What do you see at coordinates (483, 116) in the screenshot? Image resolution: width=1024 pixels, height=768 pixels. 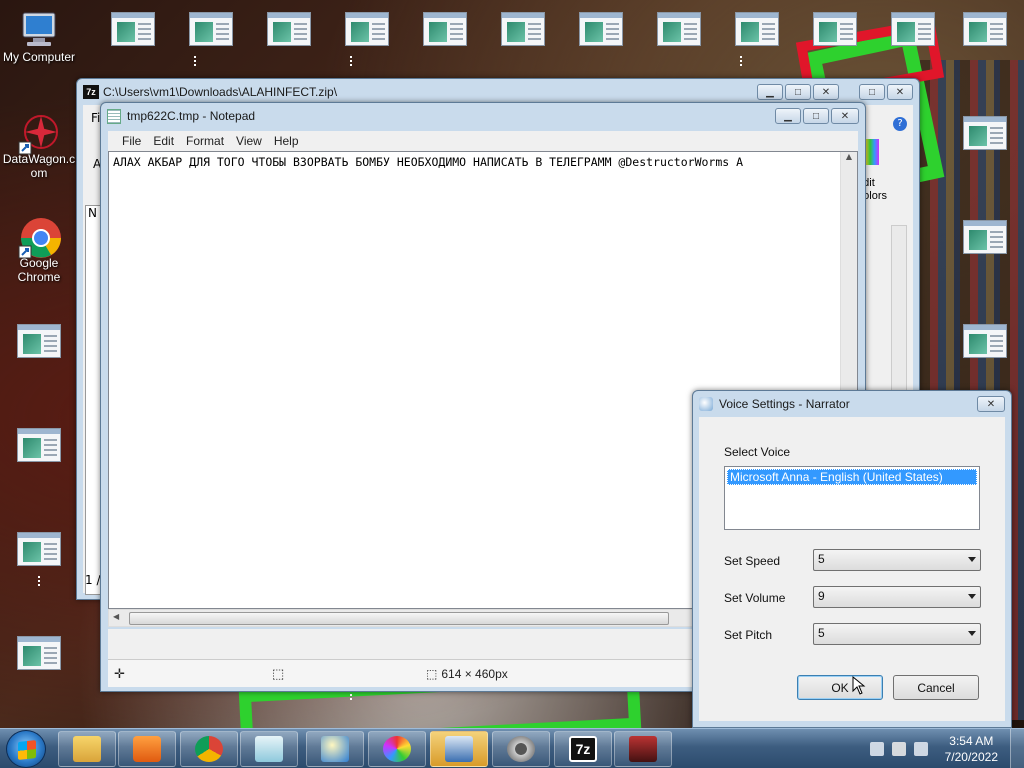 I see `notepad-titlebar: tmp622C.tmp - Notepad ▁ □ ✕` at bounding box center [483, 116].